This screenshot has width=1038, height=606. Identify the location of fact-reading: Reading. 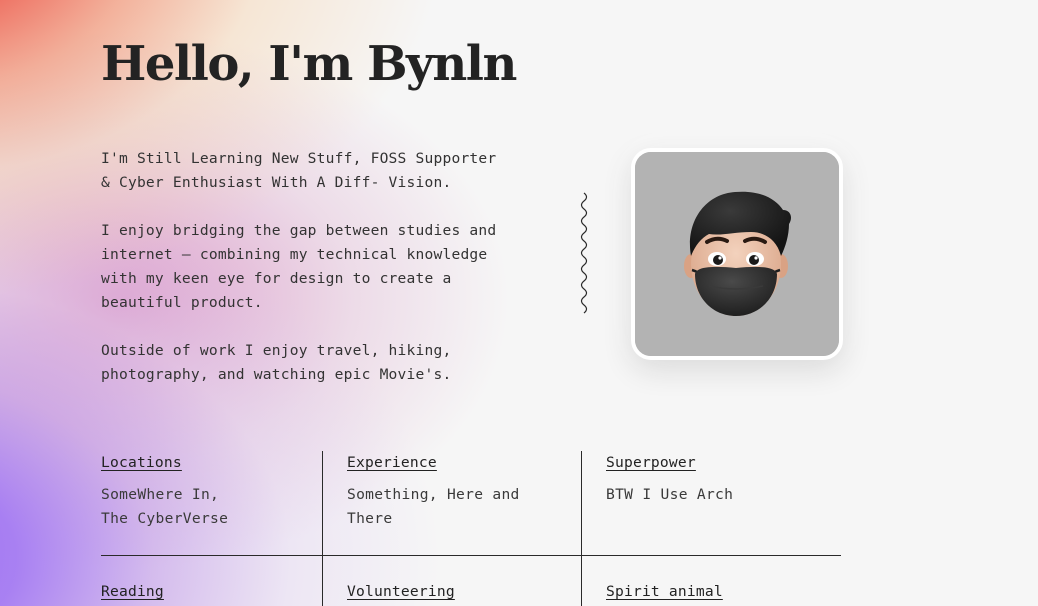
(206, 592).